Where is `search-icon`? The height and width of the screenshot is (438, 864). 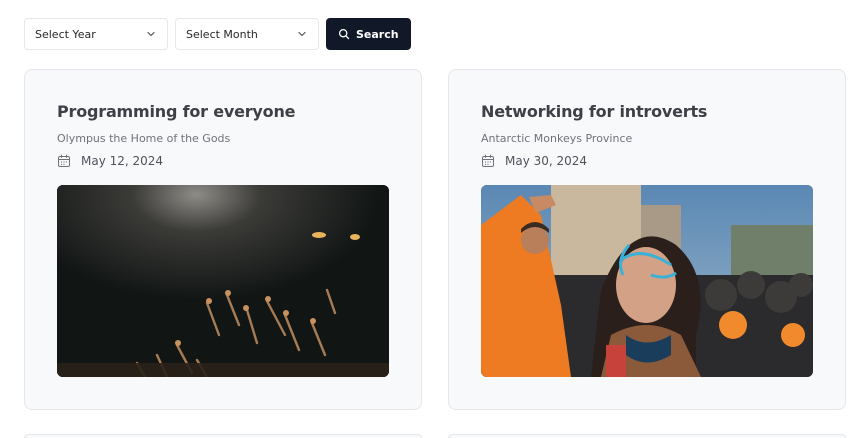 search-icon is located at coordinates (344, 34).